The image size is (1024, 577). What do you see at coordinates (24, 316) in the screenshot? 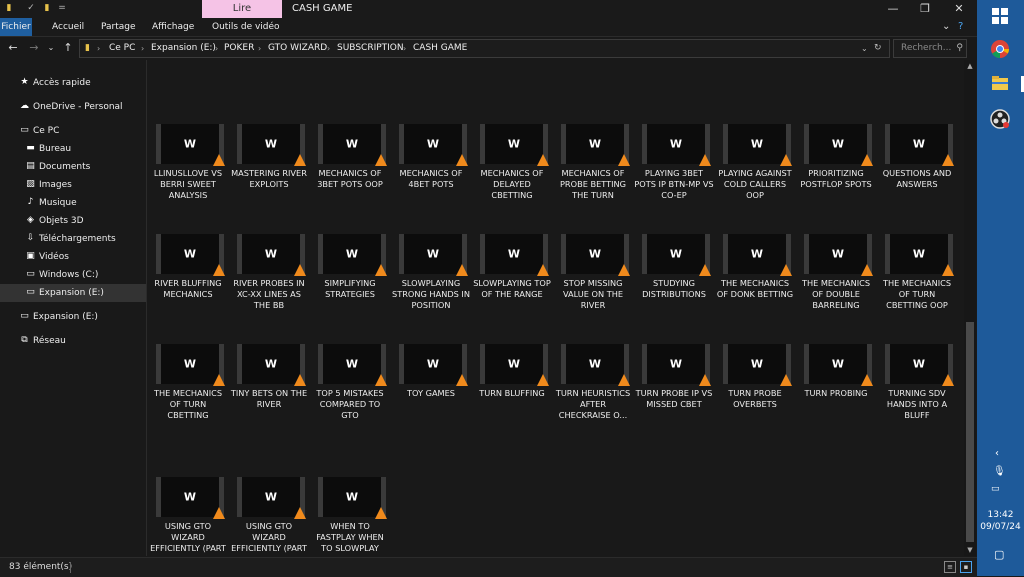
I see `drive-icon: ▭` at bounding box center [24, 316].